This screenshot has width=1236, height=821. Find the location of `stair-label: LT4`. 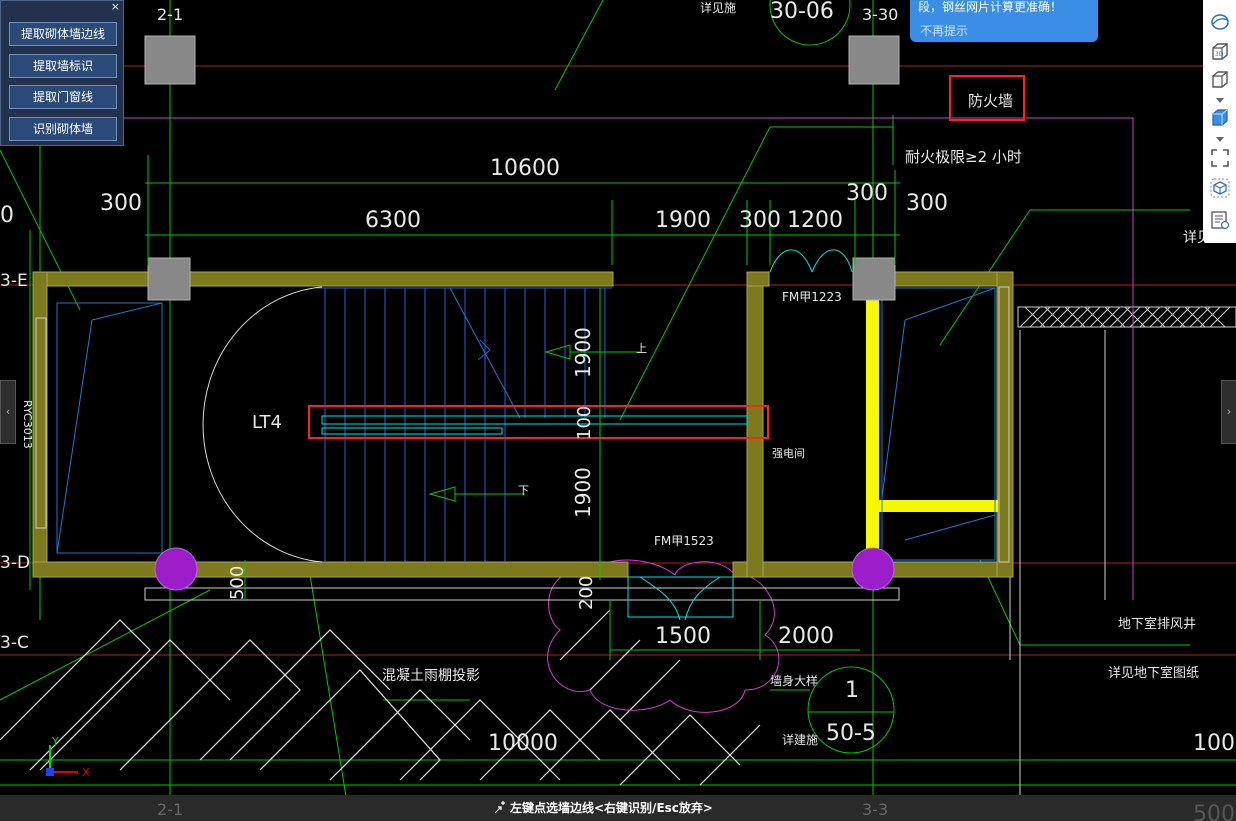

stair-label: LT4 is located at coordinates (267, 422).